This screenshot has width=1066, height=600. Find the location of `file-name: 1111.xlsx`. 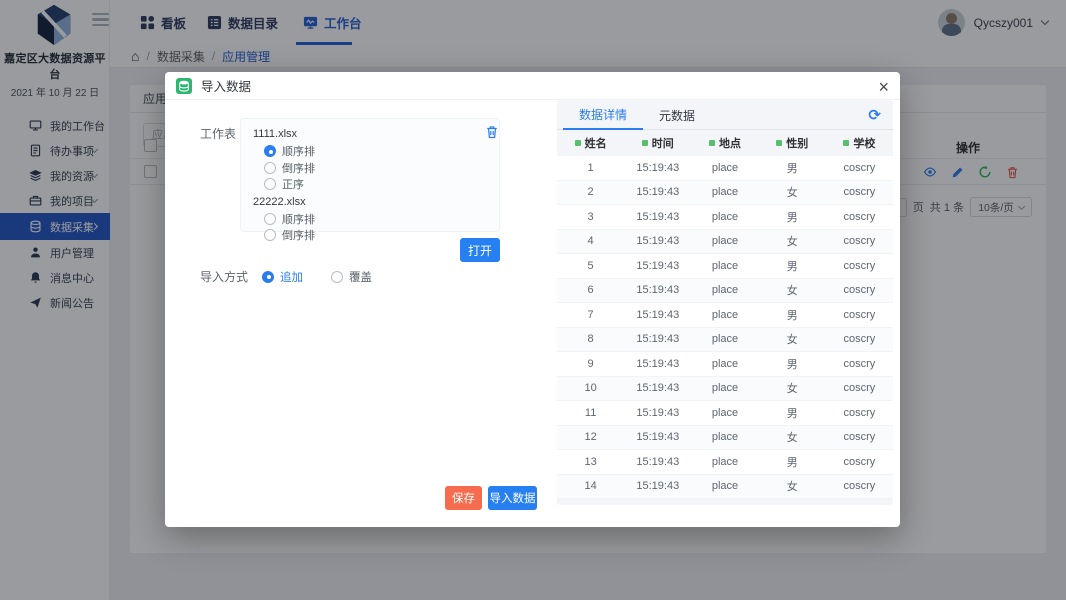

file-name: 1111.xlsx is located at coordinates (275, 134).